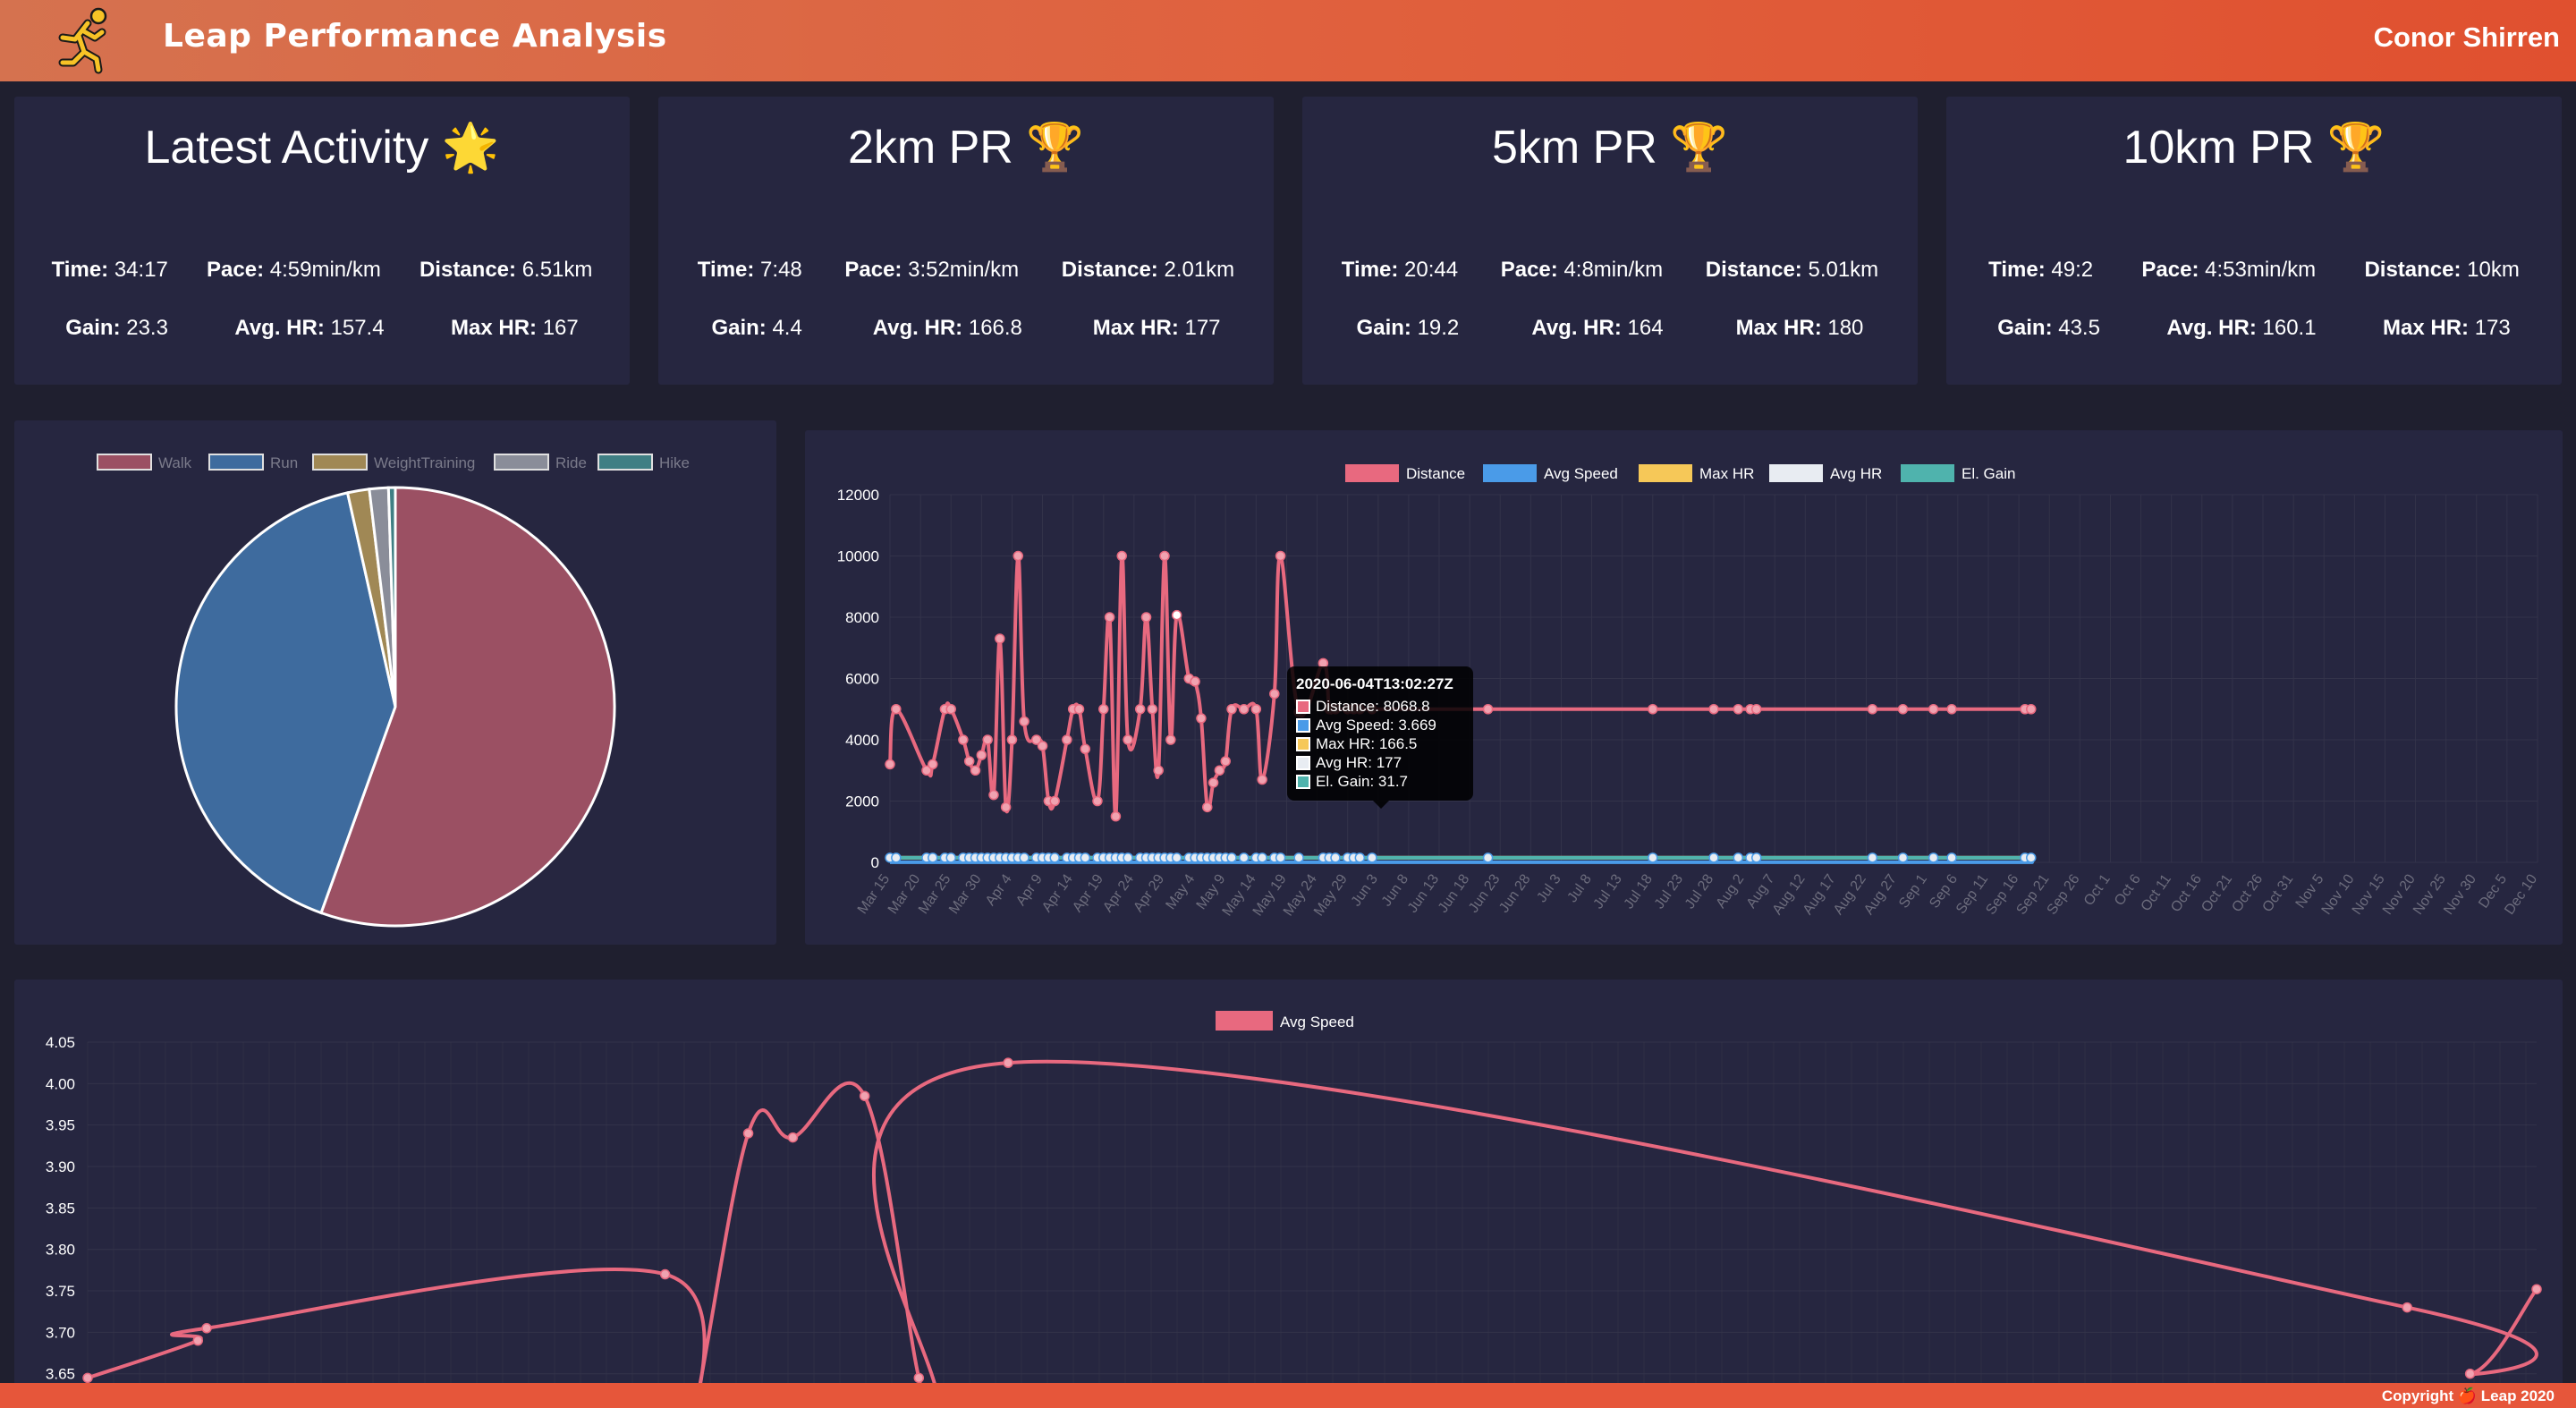 This screenshot has height=1408, width=2576. Describe the element at coordinates (1088, 892) in the screenshot. I see `x-tick-label: Apr 19` at that location.